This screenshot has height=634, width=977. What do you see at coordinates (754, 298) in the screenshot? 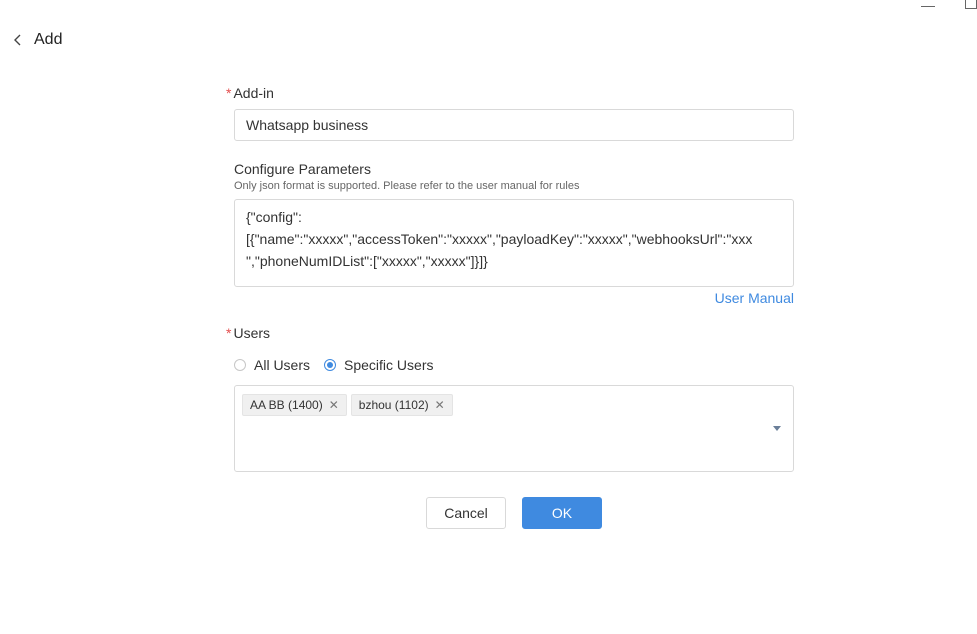
I see `user-manual-link: User Manual` at bounding box center [754, 298].